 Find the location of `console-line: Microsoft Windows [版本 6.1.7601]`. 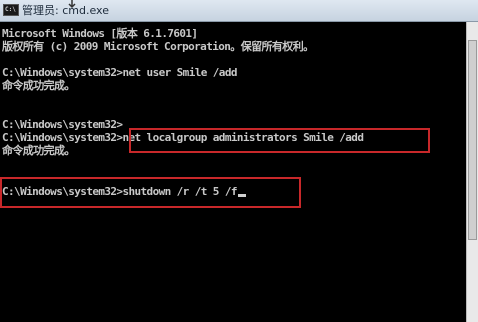

console-line: Microsoft Windows [版本 6.1.7601] is located at coordinates (100, 33).